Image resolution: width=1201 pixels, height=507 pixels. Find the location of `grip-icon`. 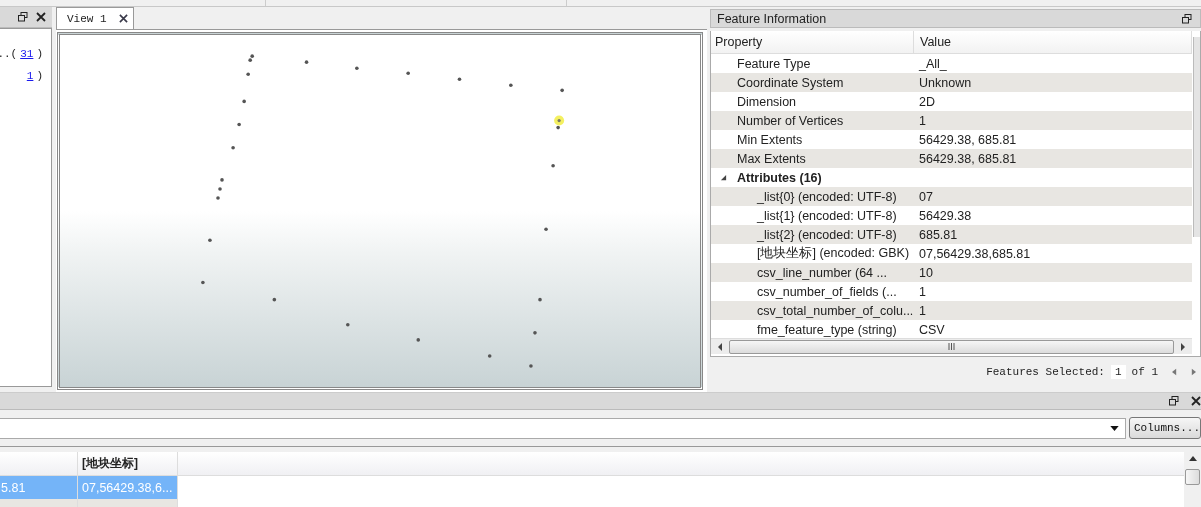

grip-icon is located at coordinates (951, 346).